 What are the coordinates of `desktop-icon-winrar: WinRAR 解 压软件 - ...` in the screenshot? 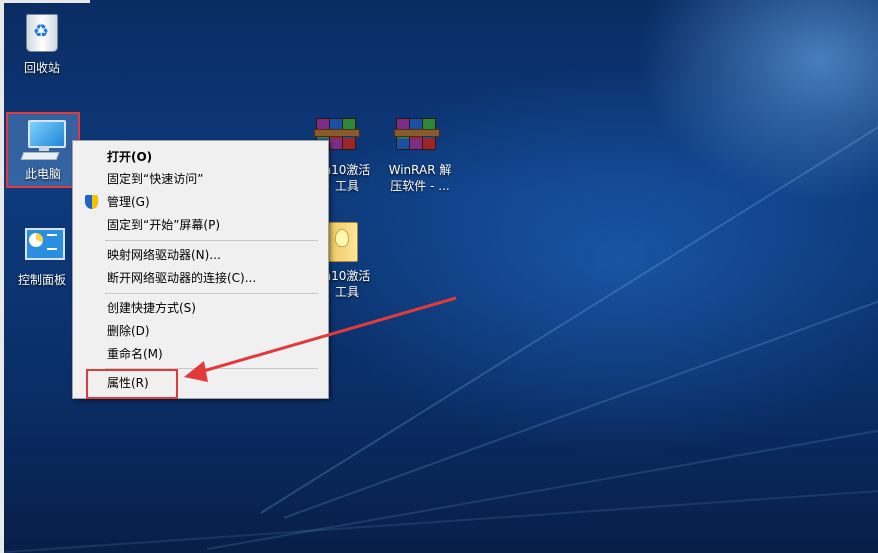 It's located at (420, 153).